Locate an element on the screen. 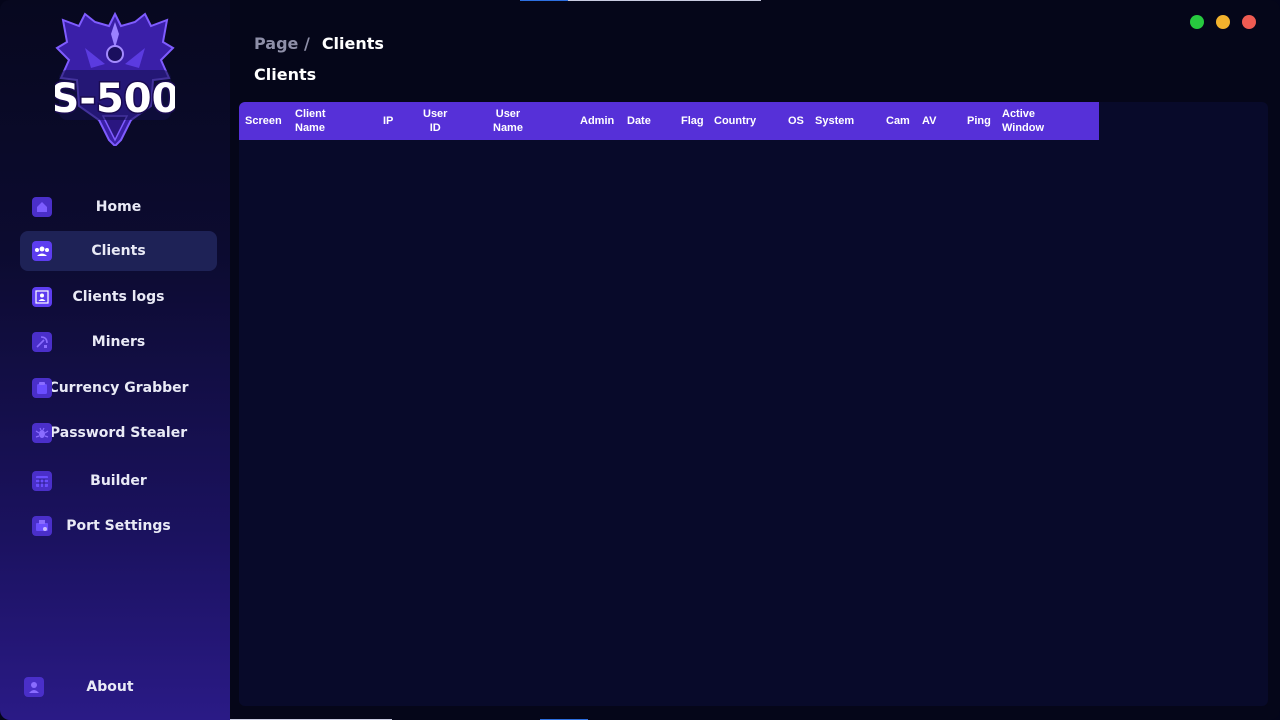  wallet-icon is located at coordinates (42, 388).